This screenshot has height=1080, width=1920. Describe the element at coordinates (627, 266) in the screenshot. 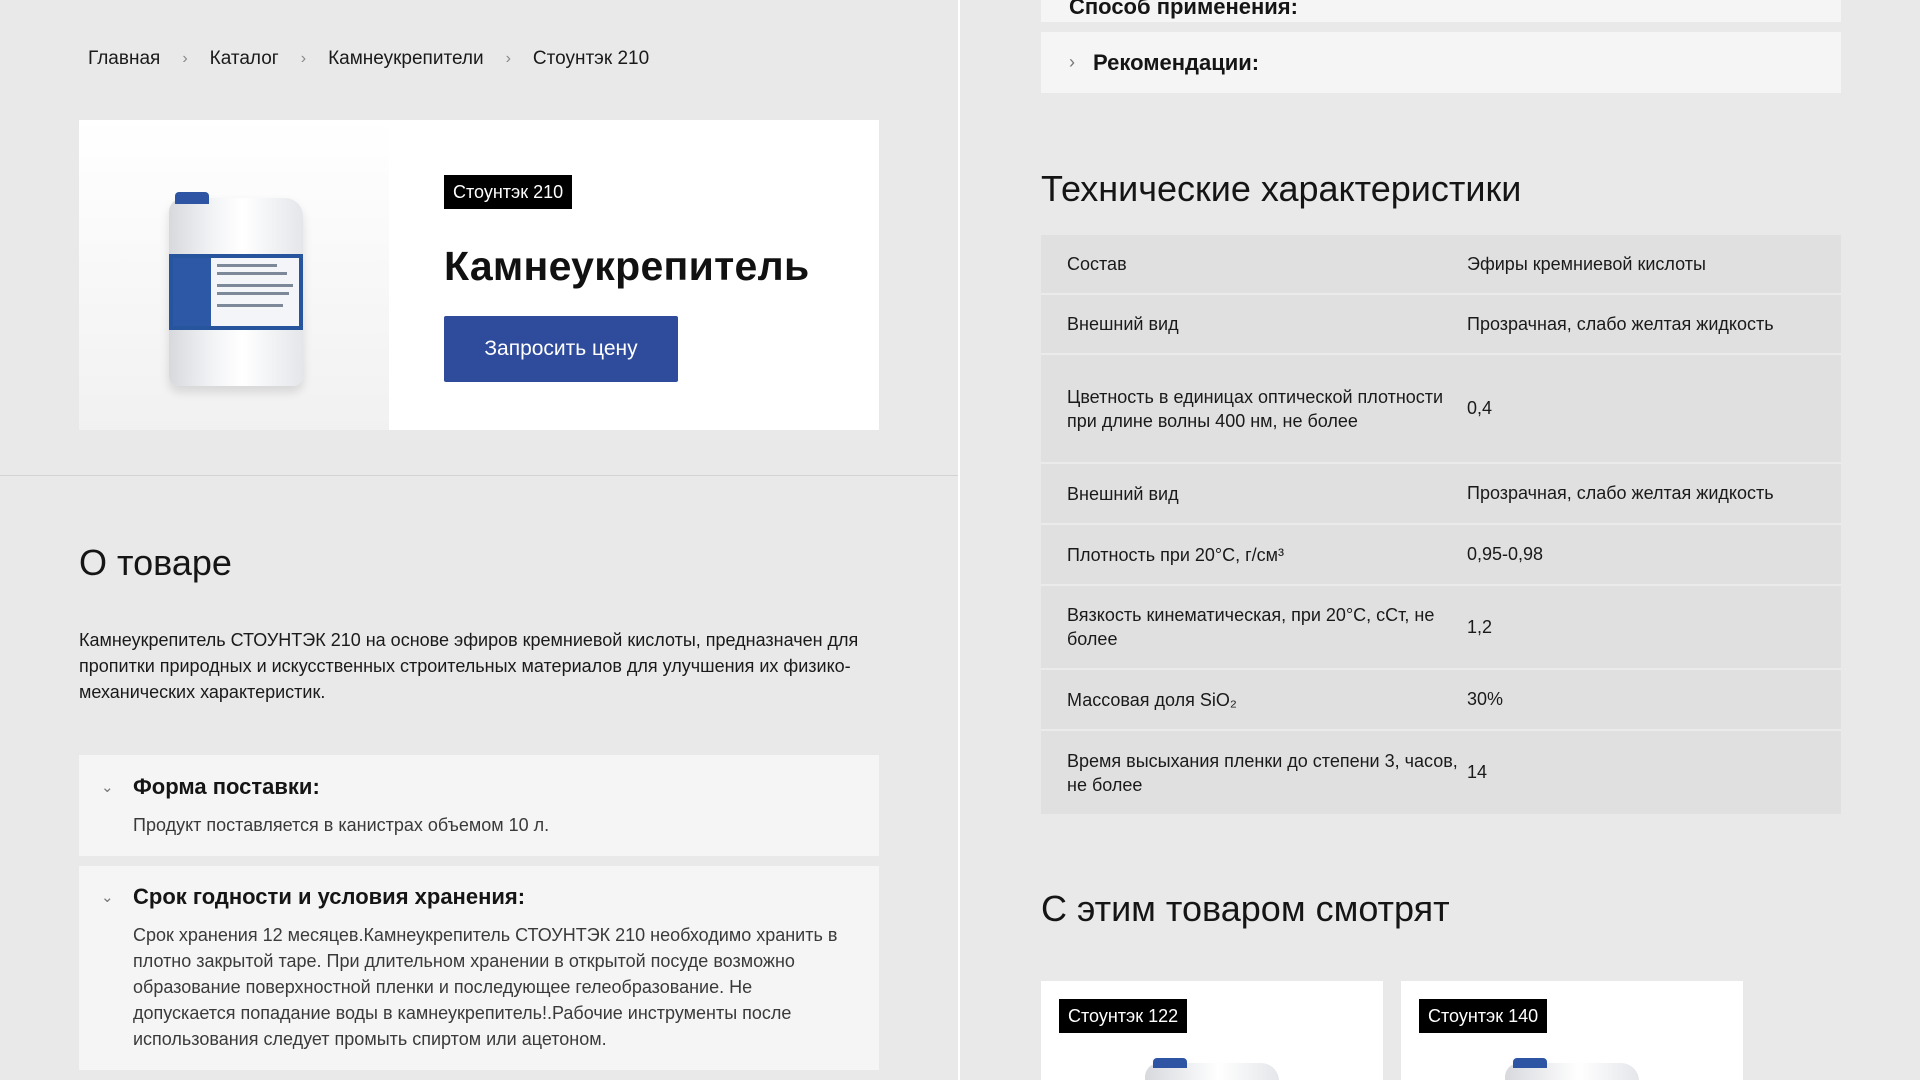

I see `product-title: Камнеукрепитель` at that location.